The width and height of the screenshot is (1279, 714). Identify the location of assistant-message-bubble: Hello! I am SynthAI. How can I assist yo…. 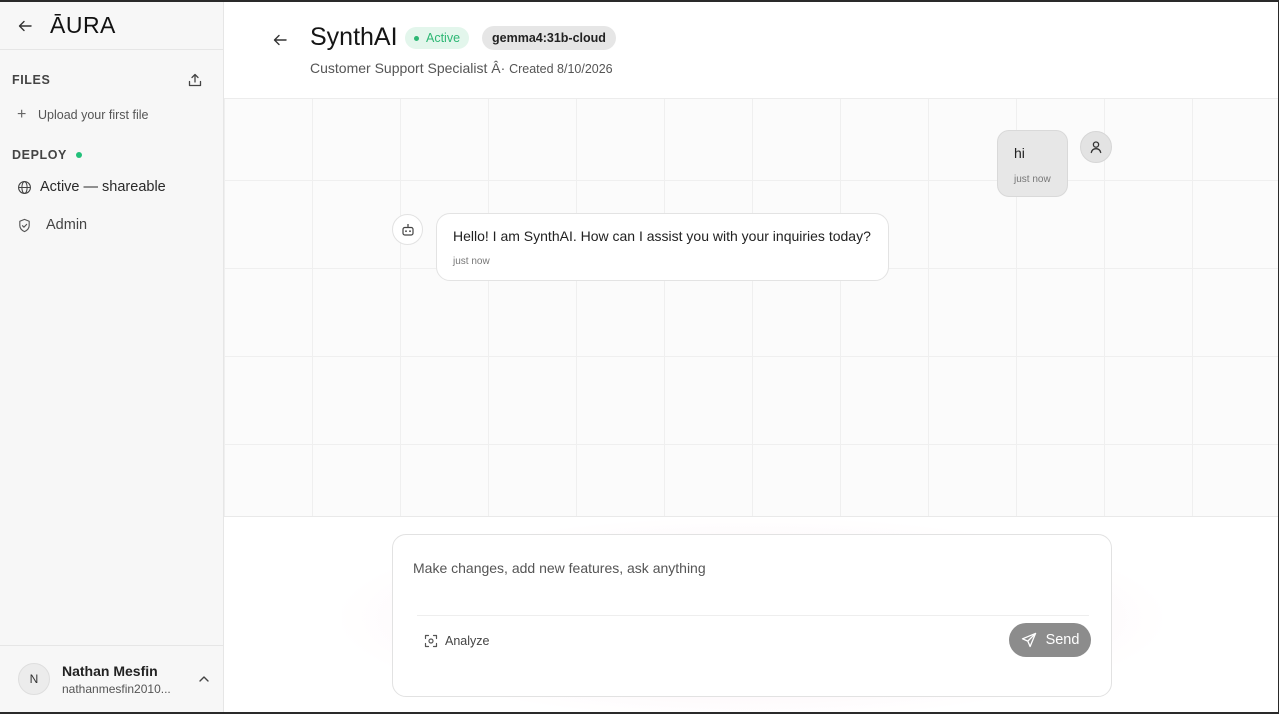
(662, 247).